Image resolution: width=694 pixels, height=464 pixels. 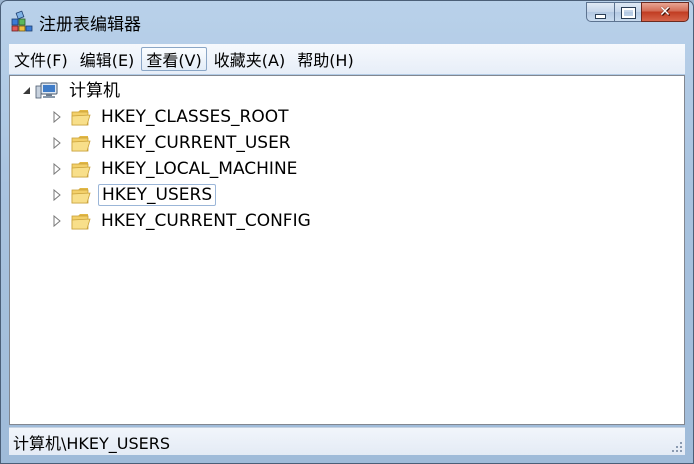 What do you see at coordinates (195, 117) in the screenshot?
I see `tree-node-label: HKEY_CLASSES_ROOT` at bounding box center [195, 117].